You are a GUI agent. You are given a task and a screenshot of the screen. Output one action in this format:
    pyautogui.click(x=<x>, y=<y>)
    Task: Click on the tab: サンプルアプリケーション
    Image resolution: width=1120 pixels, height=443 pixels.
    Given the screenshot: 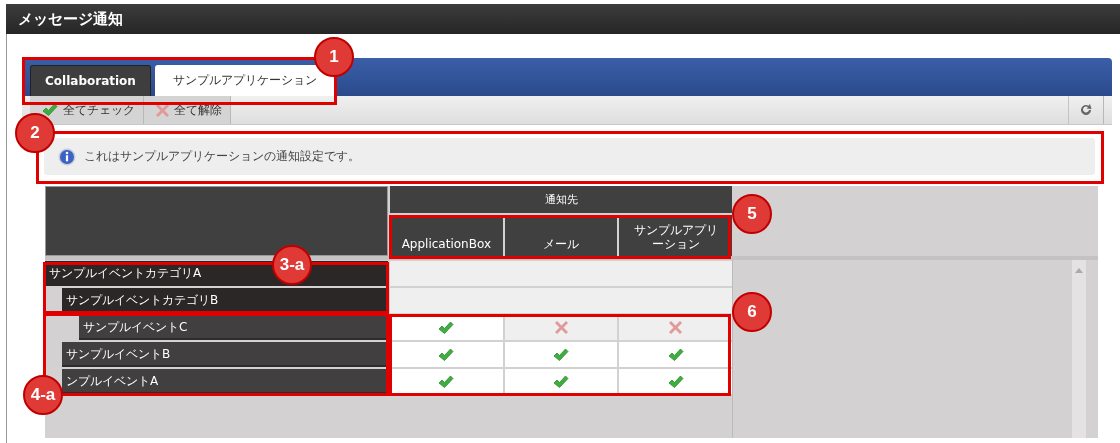 What is the action you would take?
    pyautogui.click(x=244, y=80)
    